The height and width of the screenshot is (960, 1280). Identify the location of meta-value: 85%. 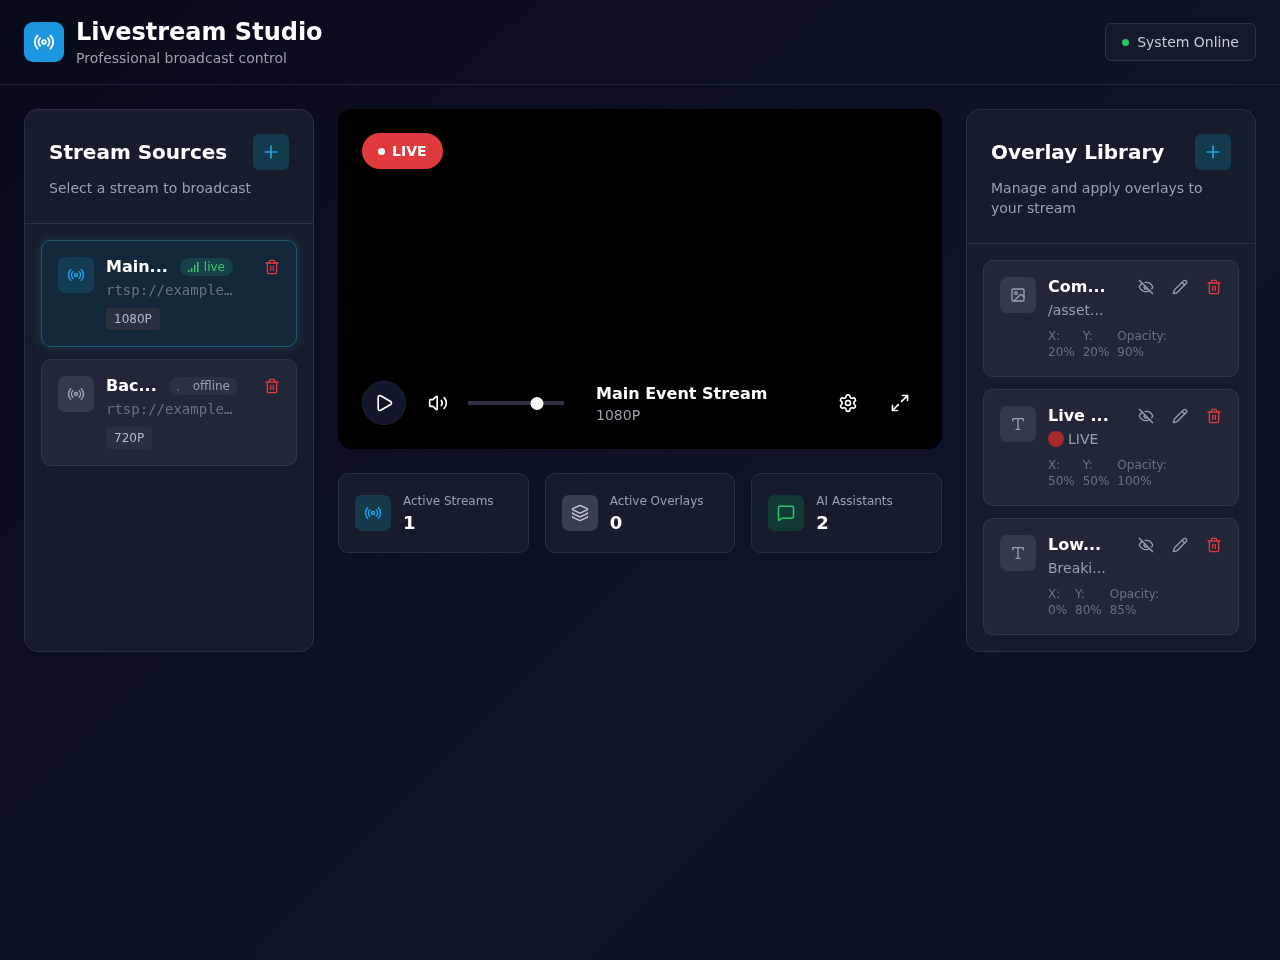
(1123, 610).